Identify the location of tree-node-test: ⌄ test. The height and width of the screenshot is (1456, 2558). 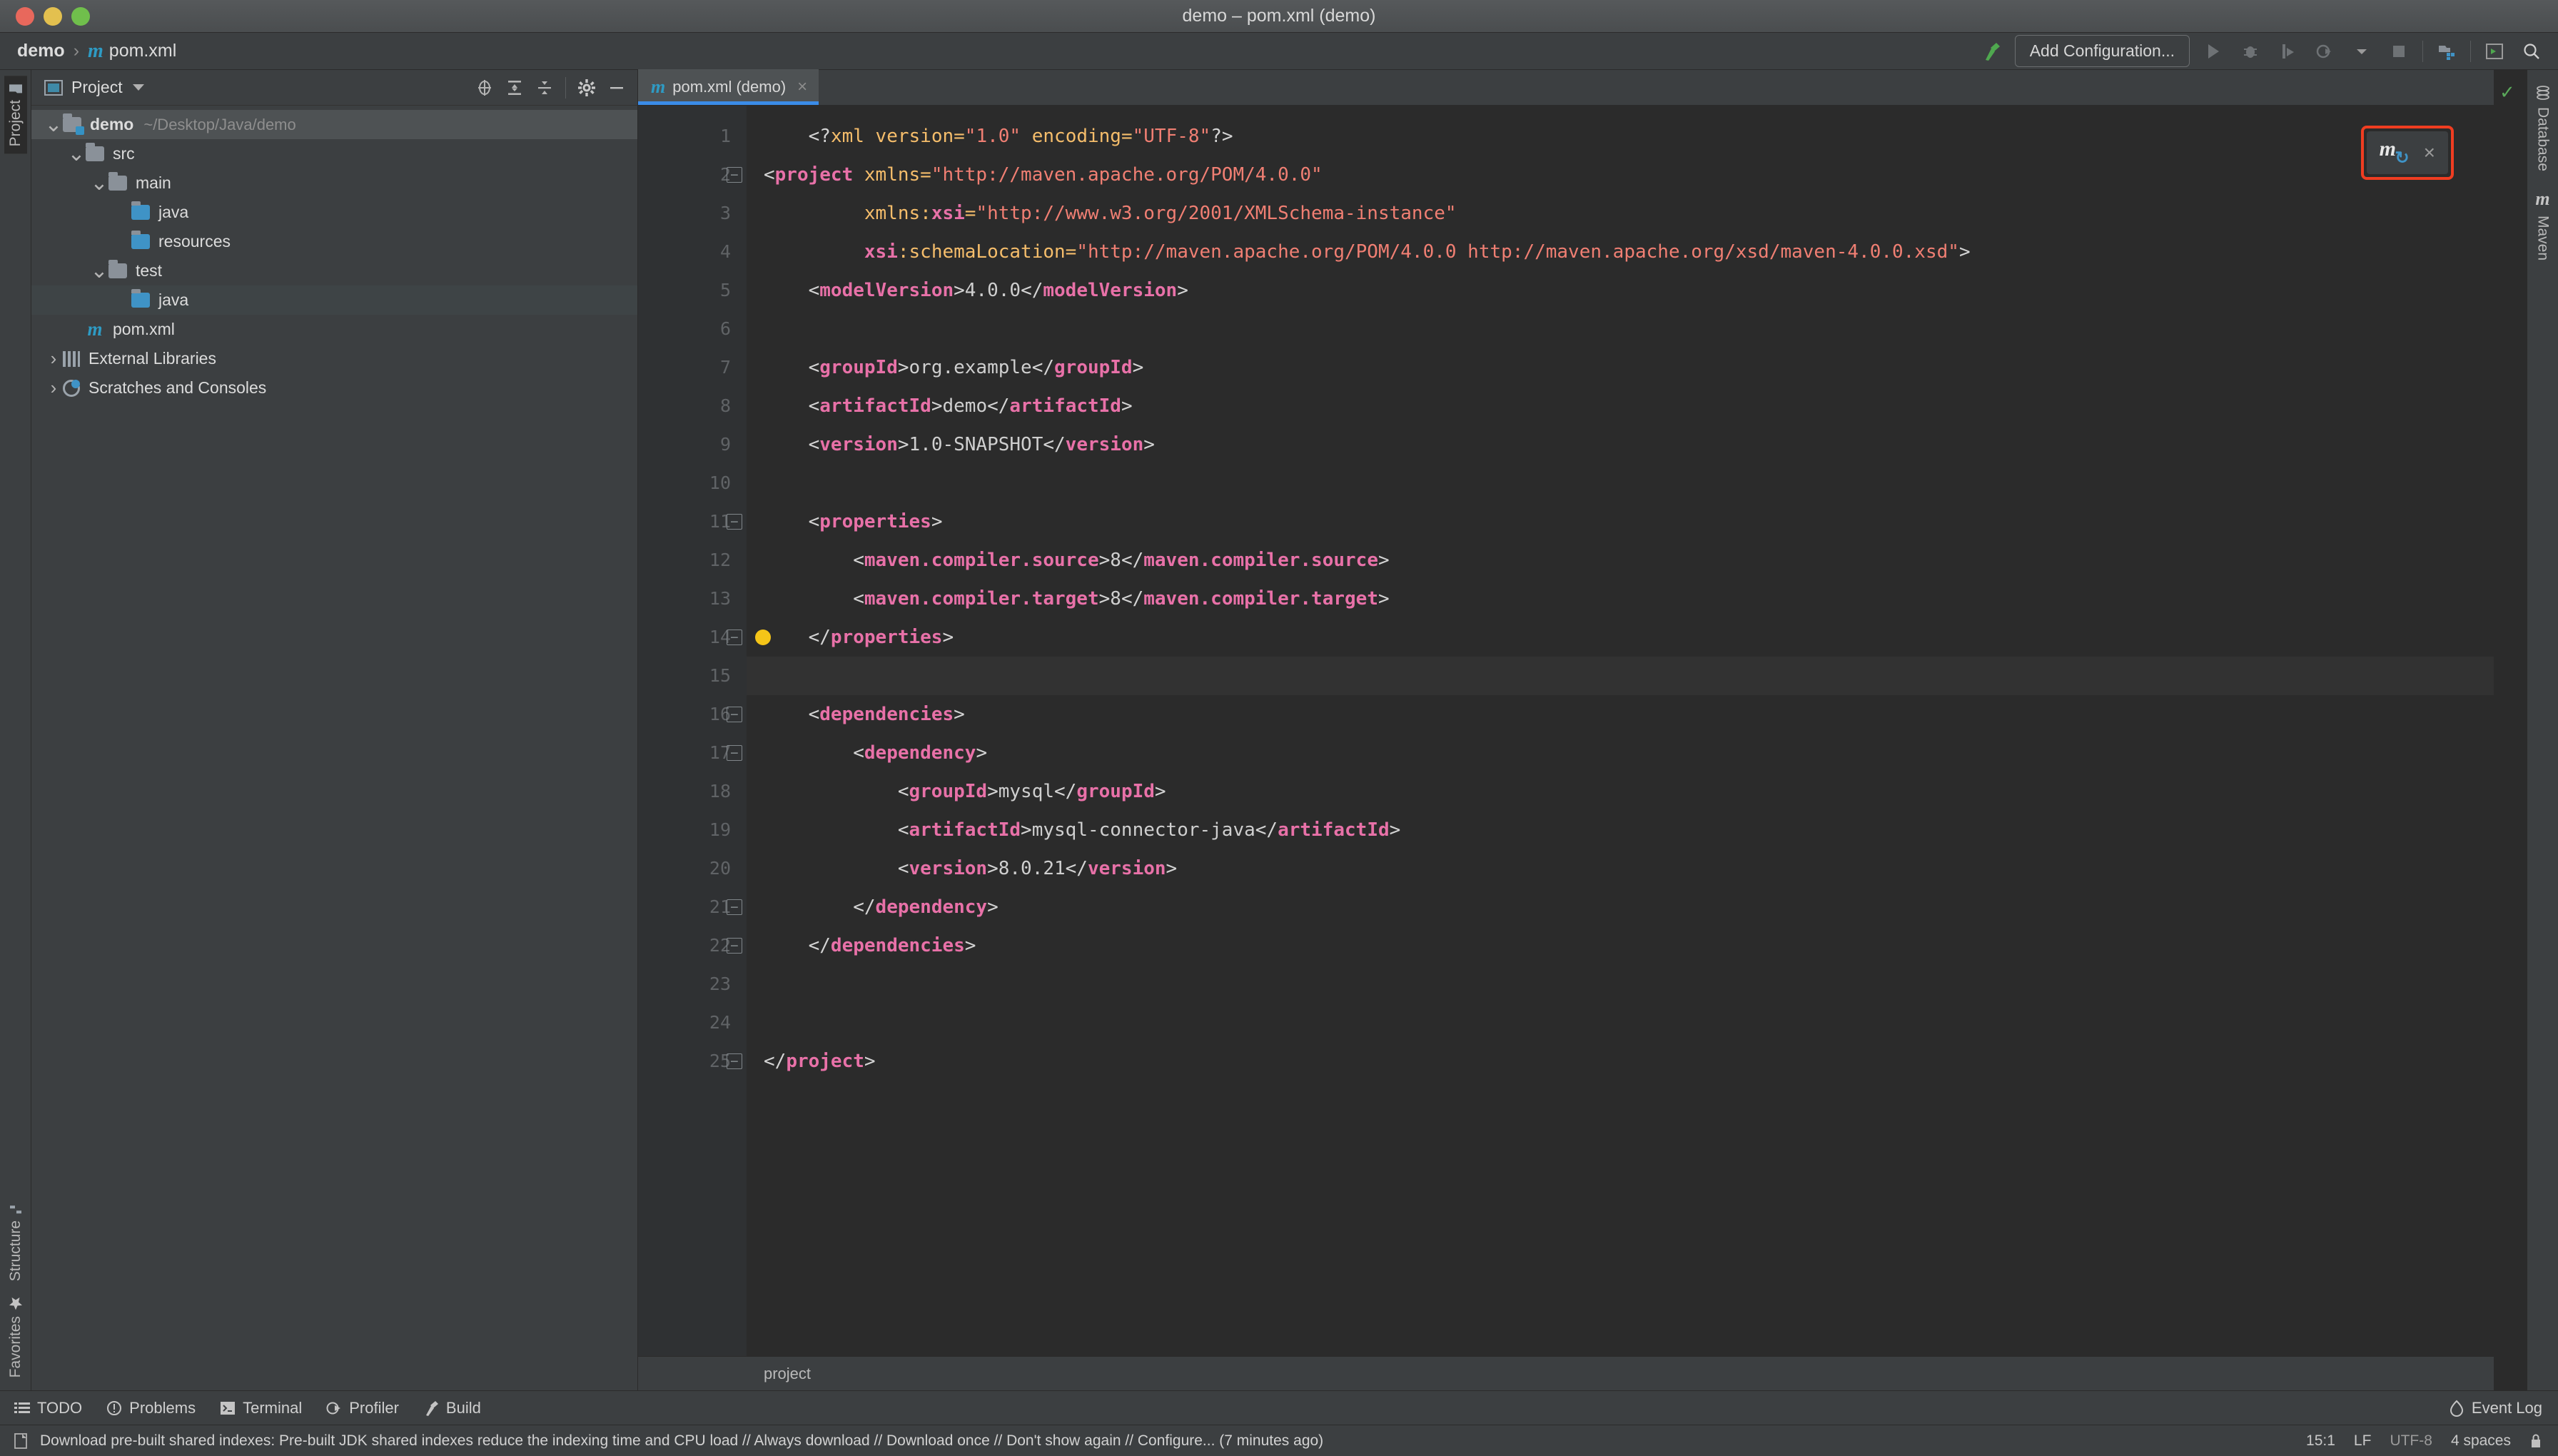
(334, 270).